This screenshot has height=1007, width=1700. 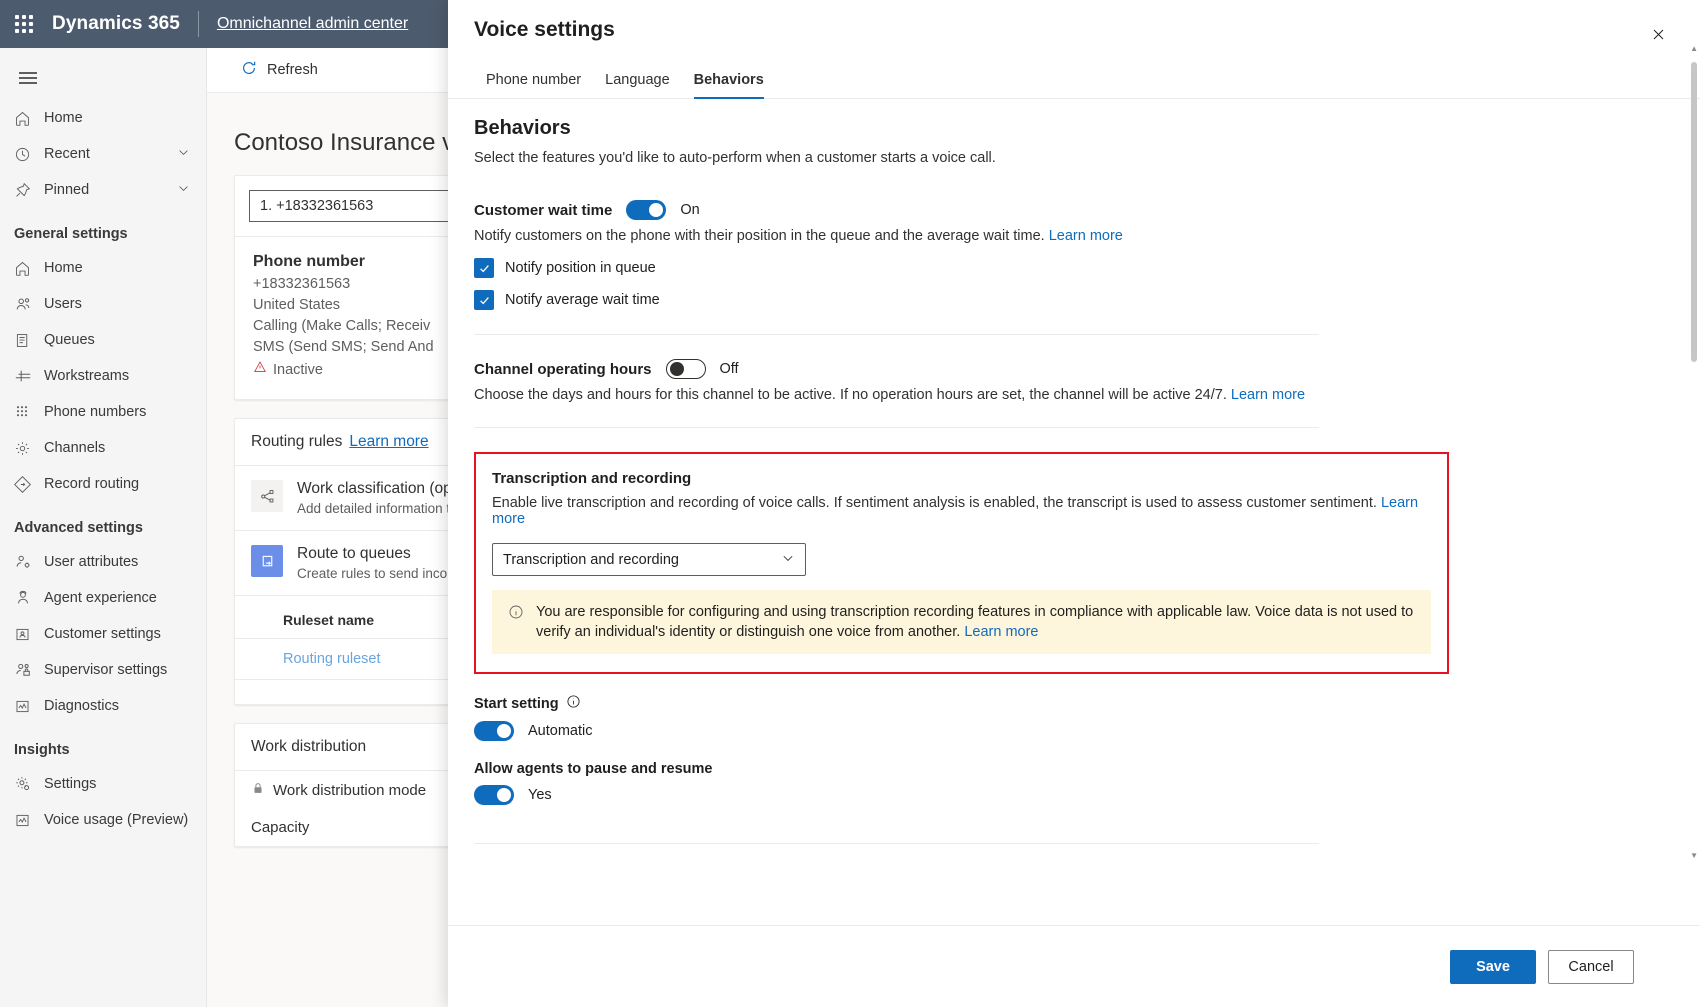 I want to click on hamburger-icon, so click(x=28, y=78).